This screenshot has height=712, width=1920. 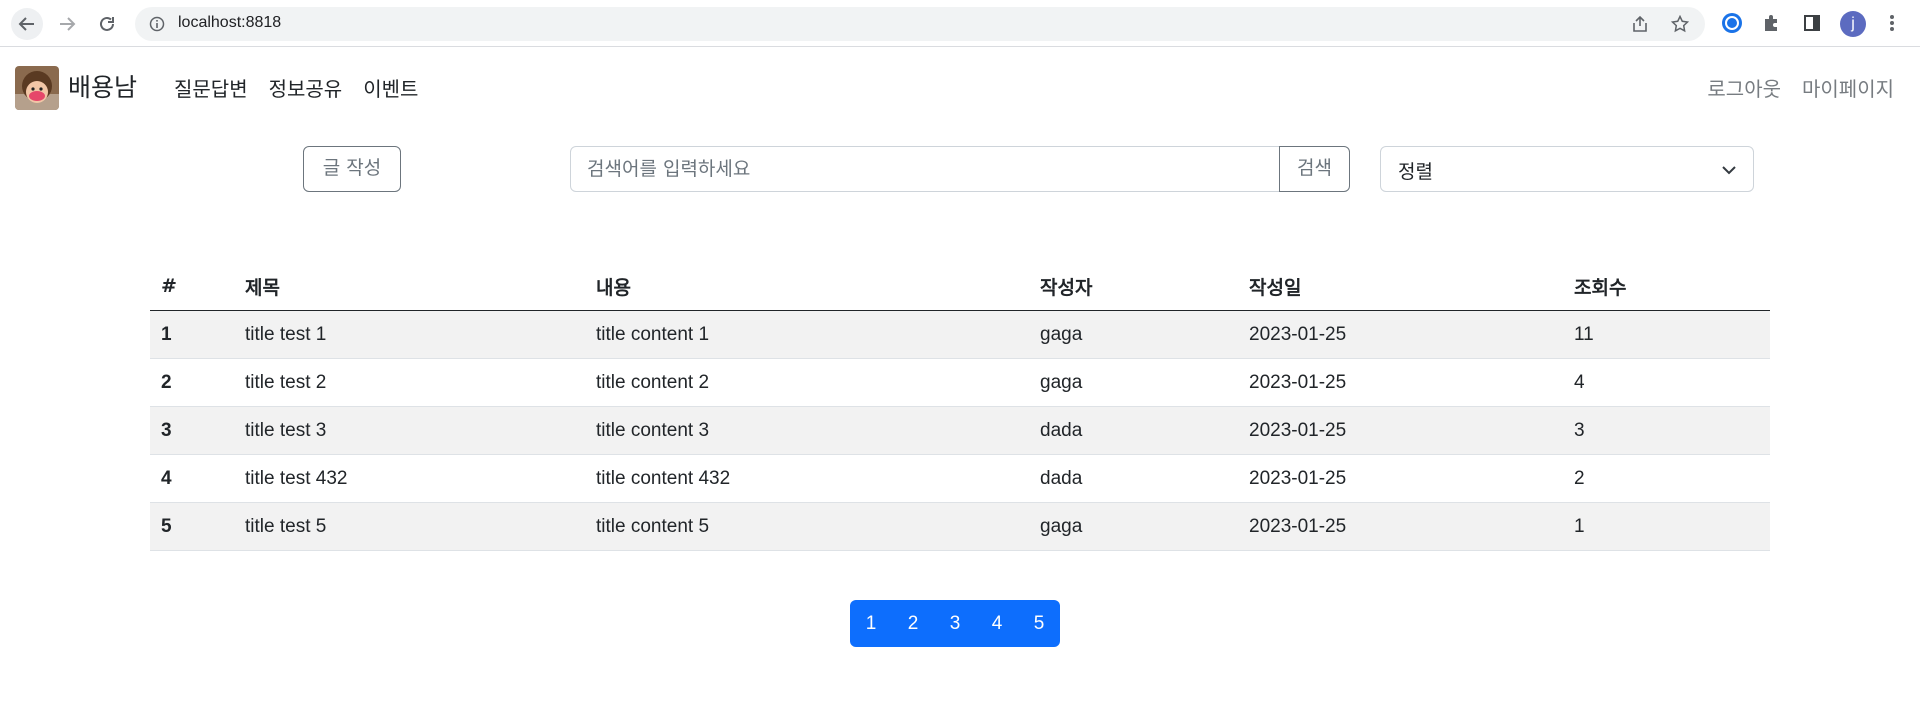 I want to click on forward-button, so click(x=67, y=24).